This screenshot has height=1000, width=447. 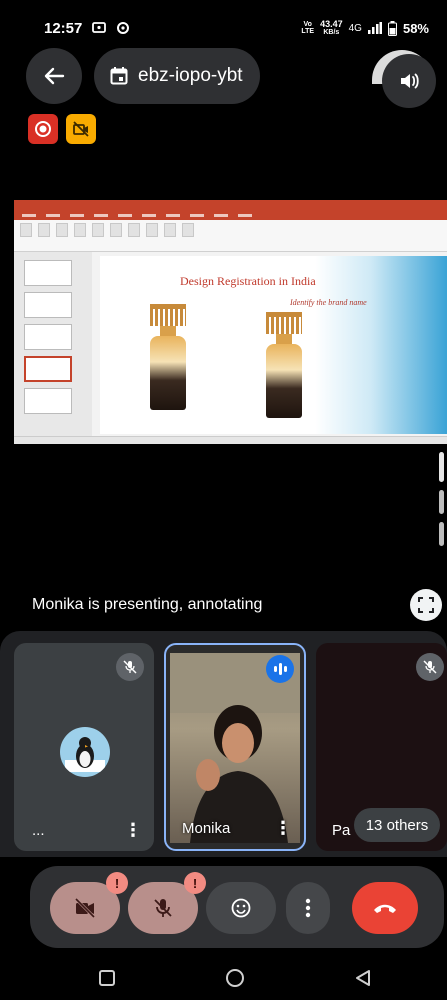 I want to click on meeting-code: ebz-iopo-ybt, so click(x=190, y=75).